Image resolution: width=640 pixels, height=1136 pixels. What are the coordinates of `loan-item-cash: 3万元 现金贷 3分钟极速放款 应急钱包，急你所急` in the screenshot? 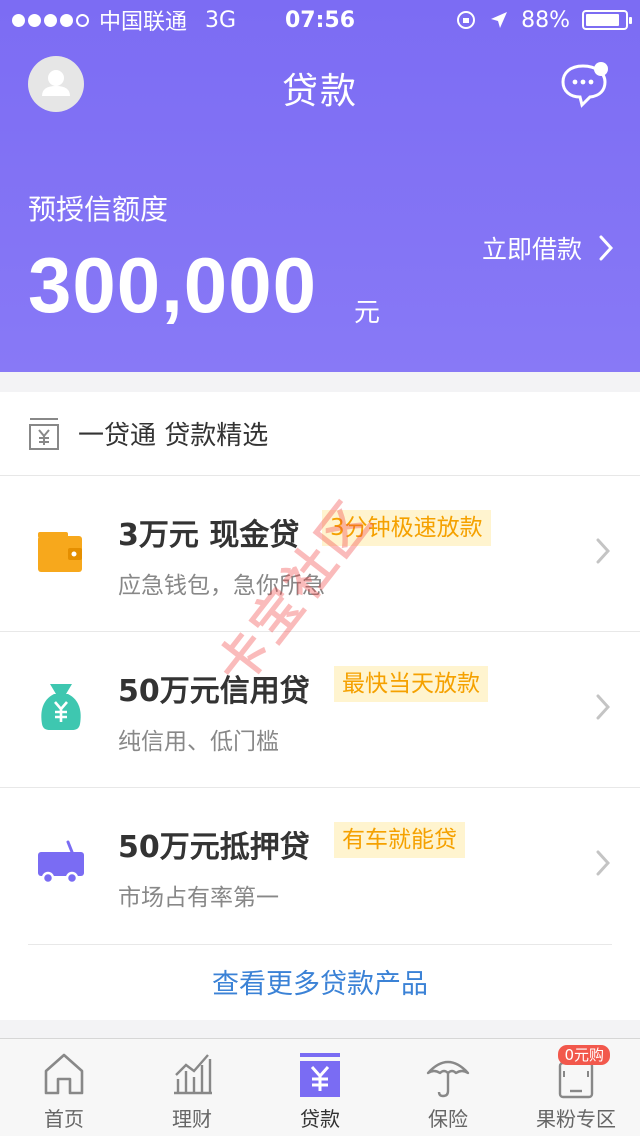 It's located at (320, 554).